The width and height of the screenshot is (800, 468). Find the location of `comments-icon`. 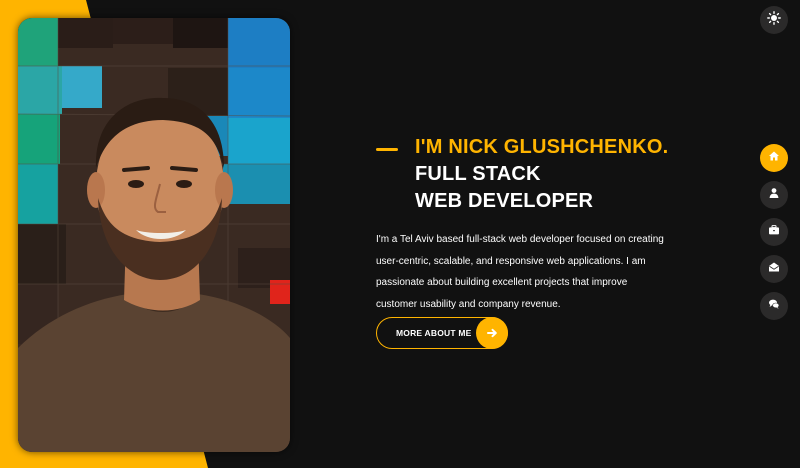

comments-icon is located at coordinates (774, 306).